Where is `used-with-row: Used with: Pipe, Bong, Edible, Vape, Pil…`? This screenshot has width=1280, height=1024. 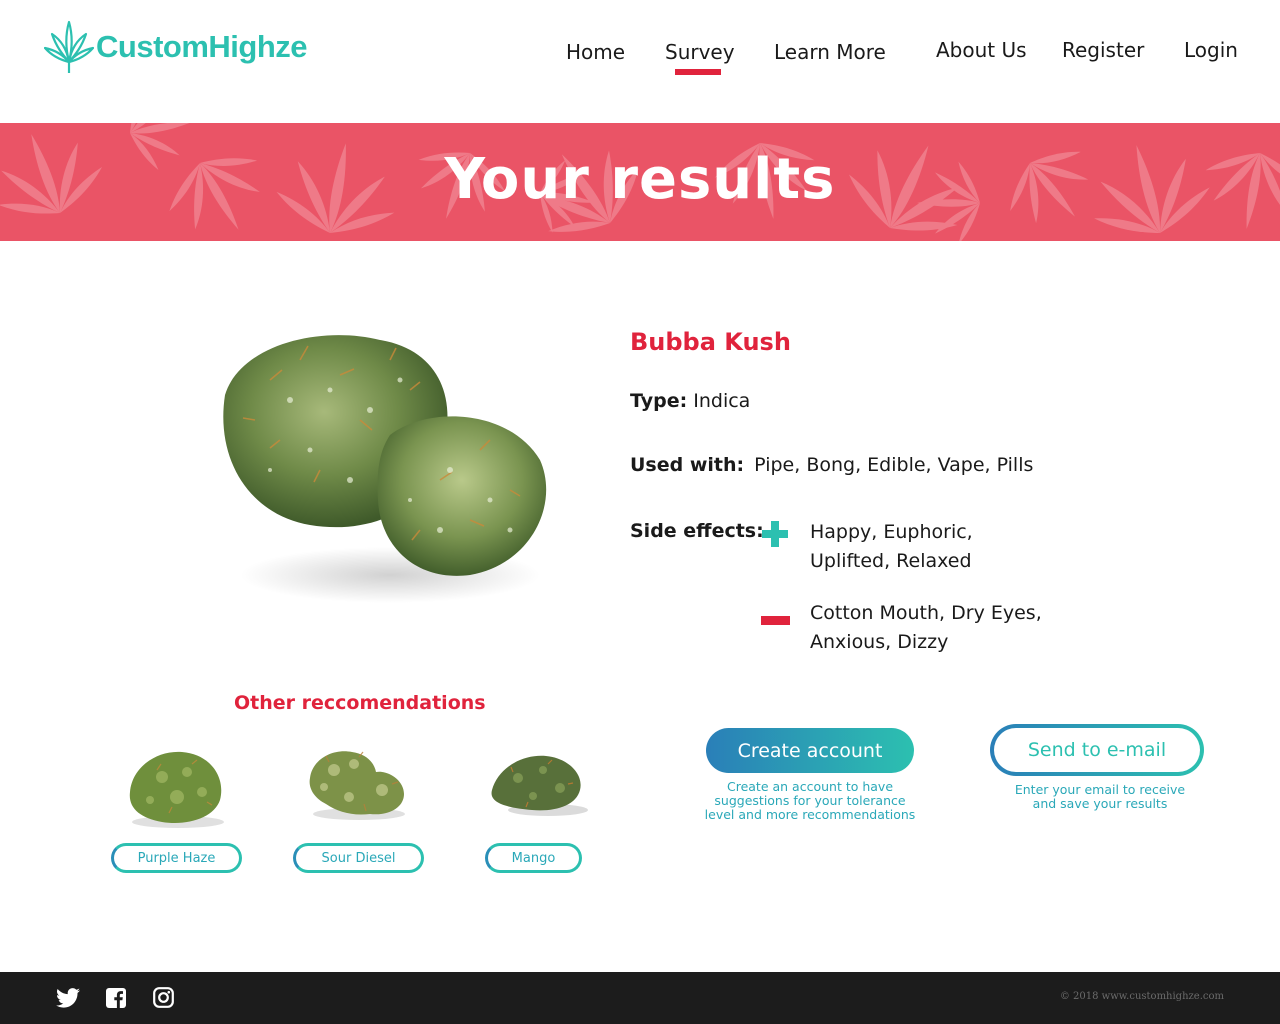 used-with-row: Used with: Pipe, Bong, Edible, Vape, Pil… is located at coordinates (831, 465).